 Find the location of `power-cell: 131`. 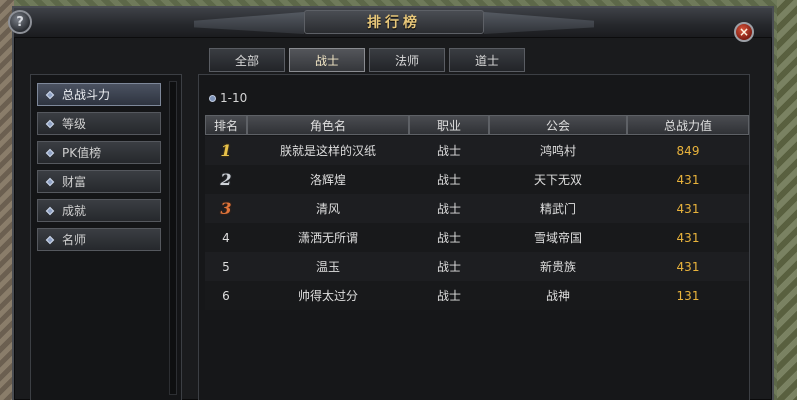

power-cell: 131 is located at coordinates (688, 295).